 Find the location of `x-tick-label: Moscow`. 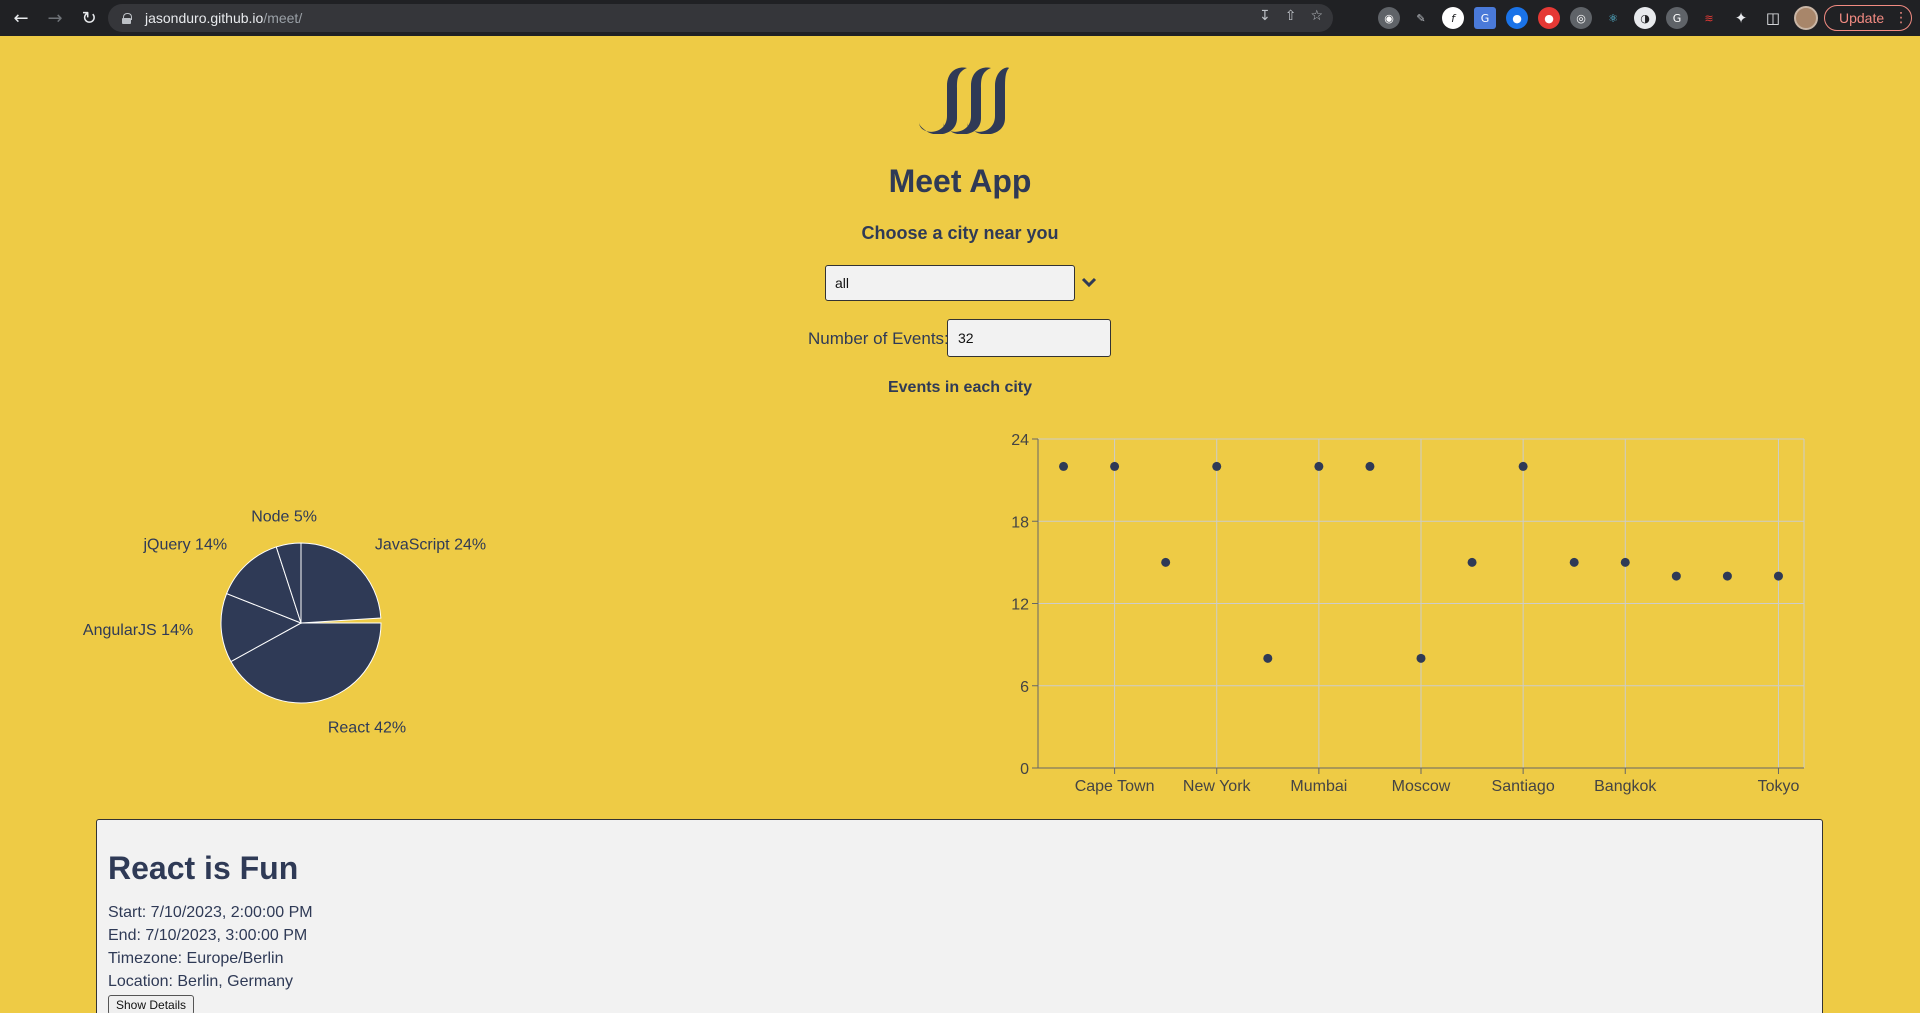

x-tick-label: Moscow is located at coordinates (1421, 786).